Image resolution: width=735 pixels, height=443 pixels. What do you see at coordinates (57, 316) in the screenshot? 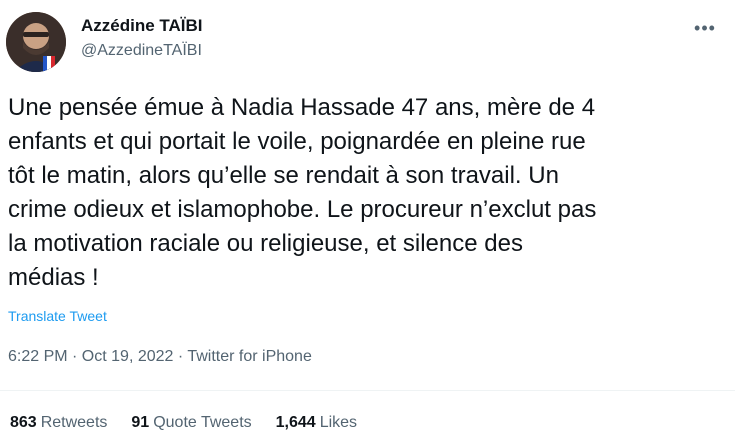
I see `translate-tweet-link: Translate Tweet` at bounding box center [57, 316].